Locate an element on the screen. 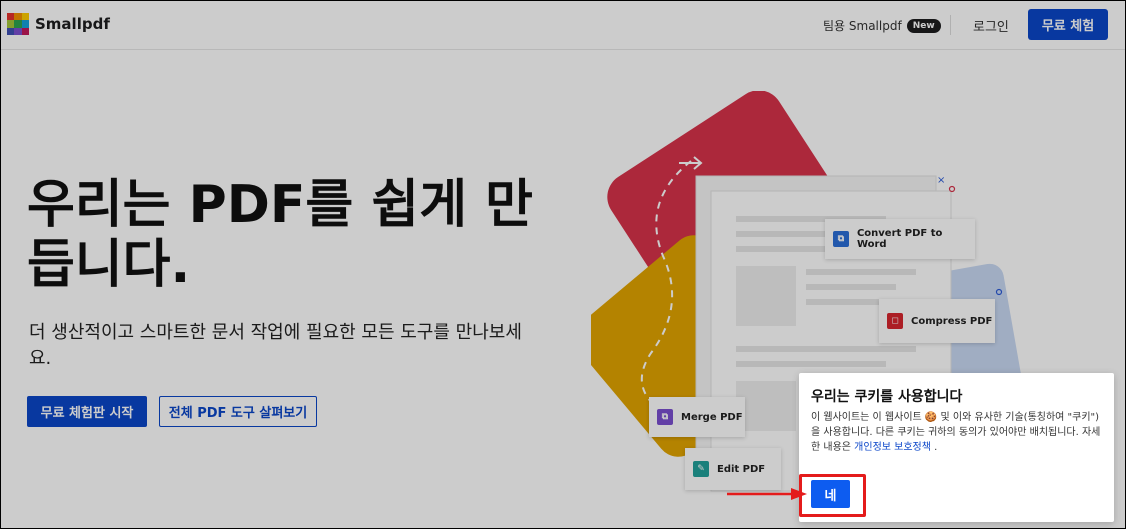  annotation-arrow-icon is located at coordinates (767, 494).